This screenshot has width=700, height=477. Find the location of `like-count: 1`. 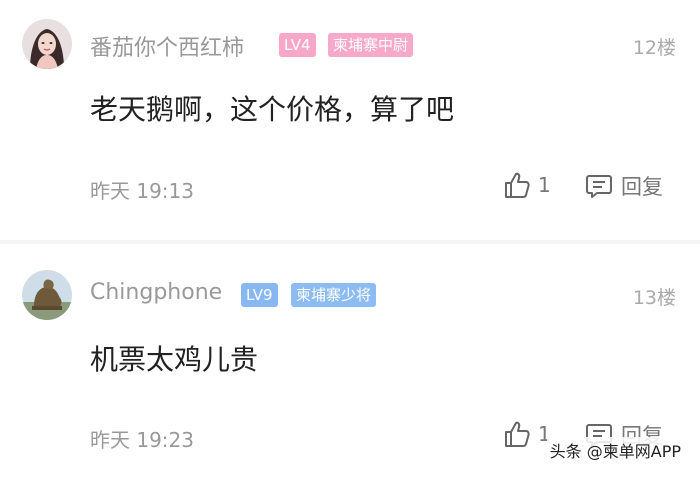

like-count: 1 is located at coordinates (544, 185).